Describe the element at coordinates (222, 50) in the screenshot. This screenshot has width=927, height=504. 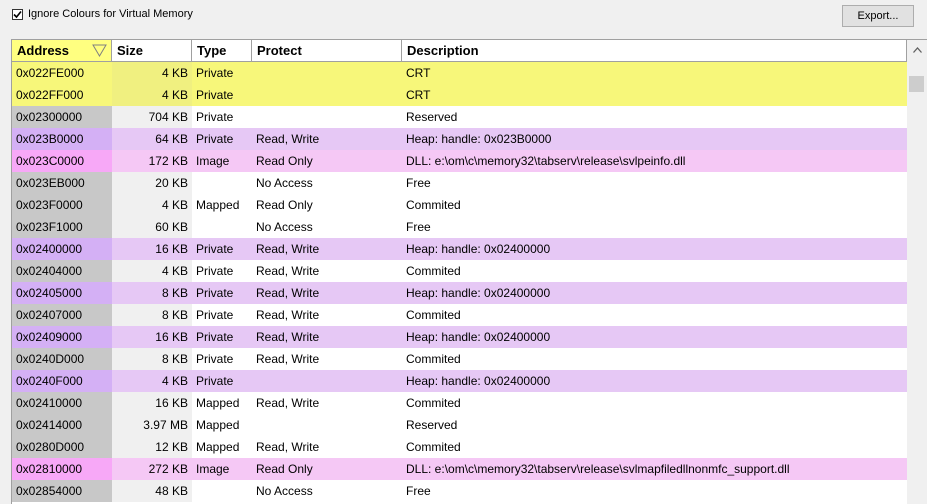
I see `column-header-type: Type` at that location.